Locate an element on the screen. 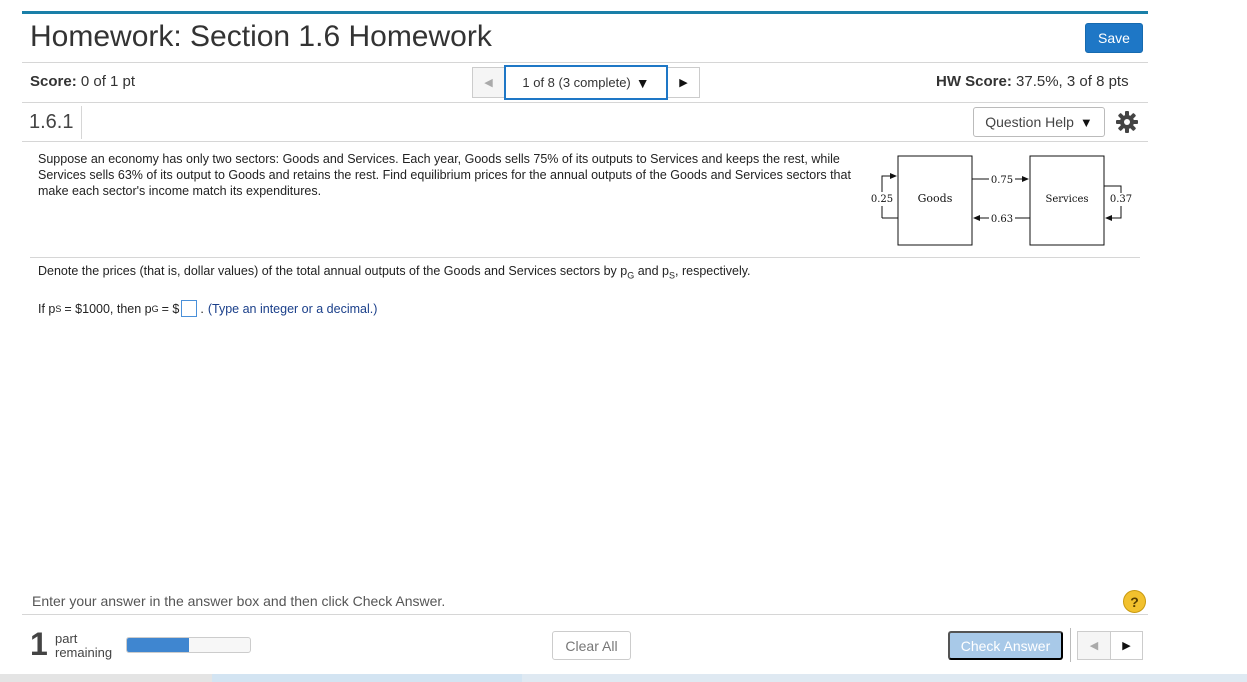 This screenshot has width=1247, height=682. progress-bar is located at coordinates (188, 645).